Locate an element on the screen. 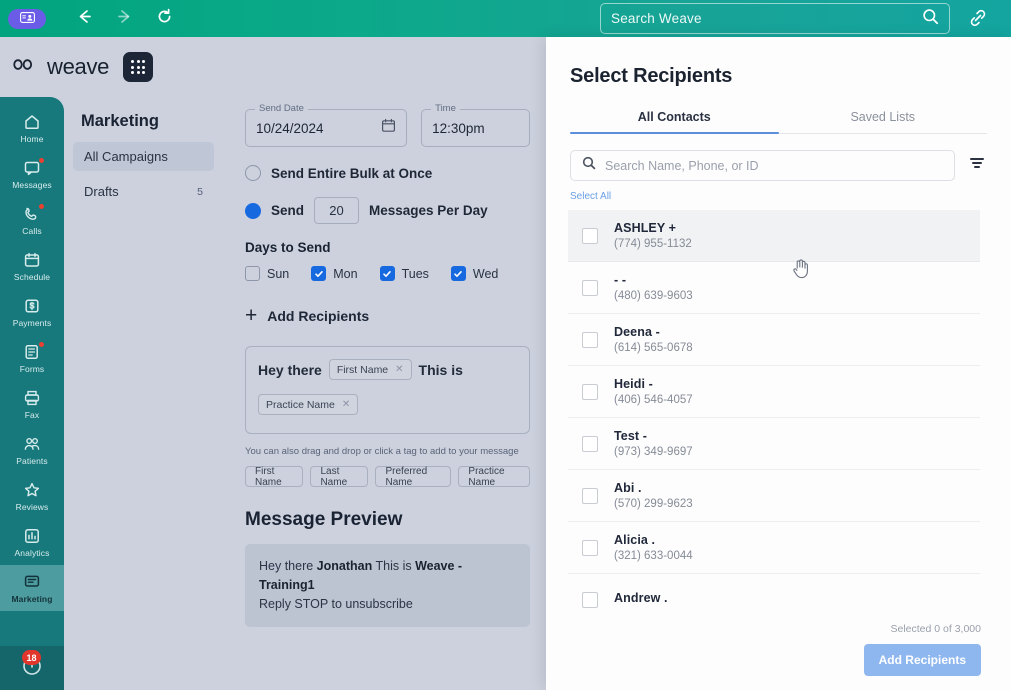  contact-row: Deena - (614) 565-0678 is located at coordinates (774, 340).